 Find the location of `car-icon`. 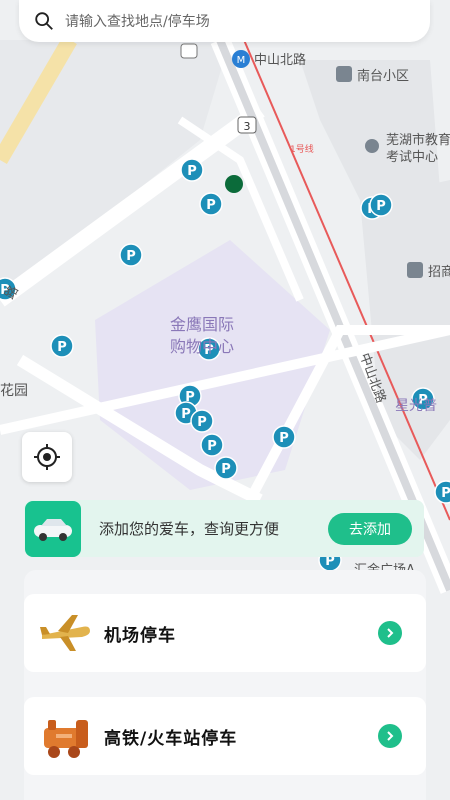

car-icon is located at coordinates (53, 528).